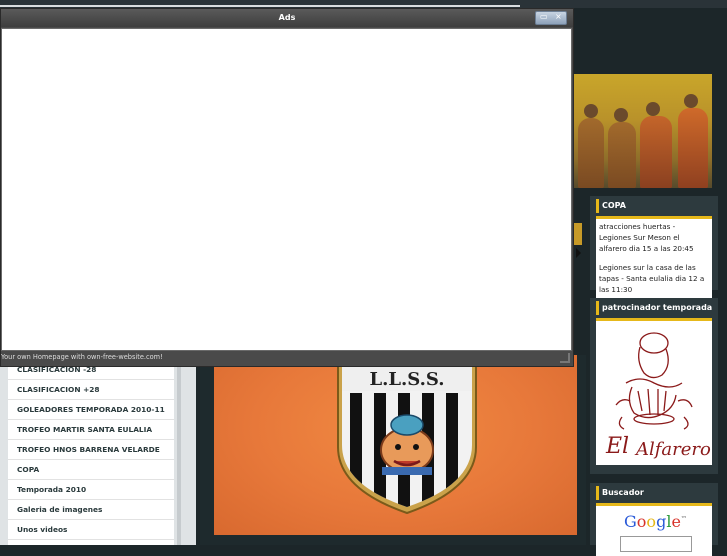 The image size is (727, 556). What do you see at coordinates (91, 390) in the screenshot?
I see `menu-item-clasificacion-plus28: CLASIFICACION +28` at bounding box center [91, 390].